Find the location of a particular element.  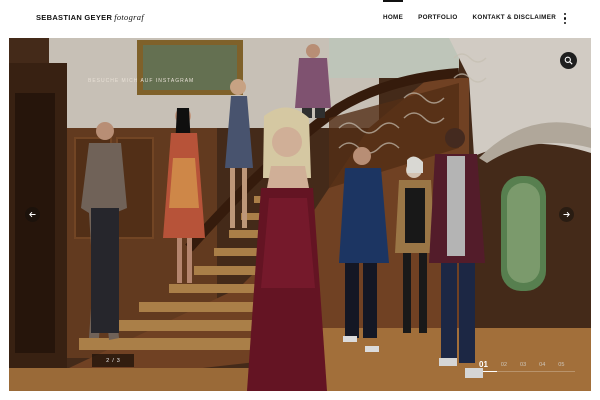

next-slide-button is located at coordinates (566, 214).